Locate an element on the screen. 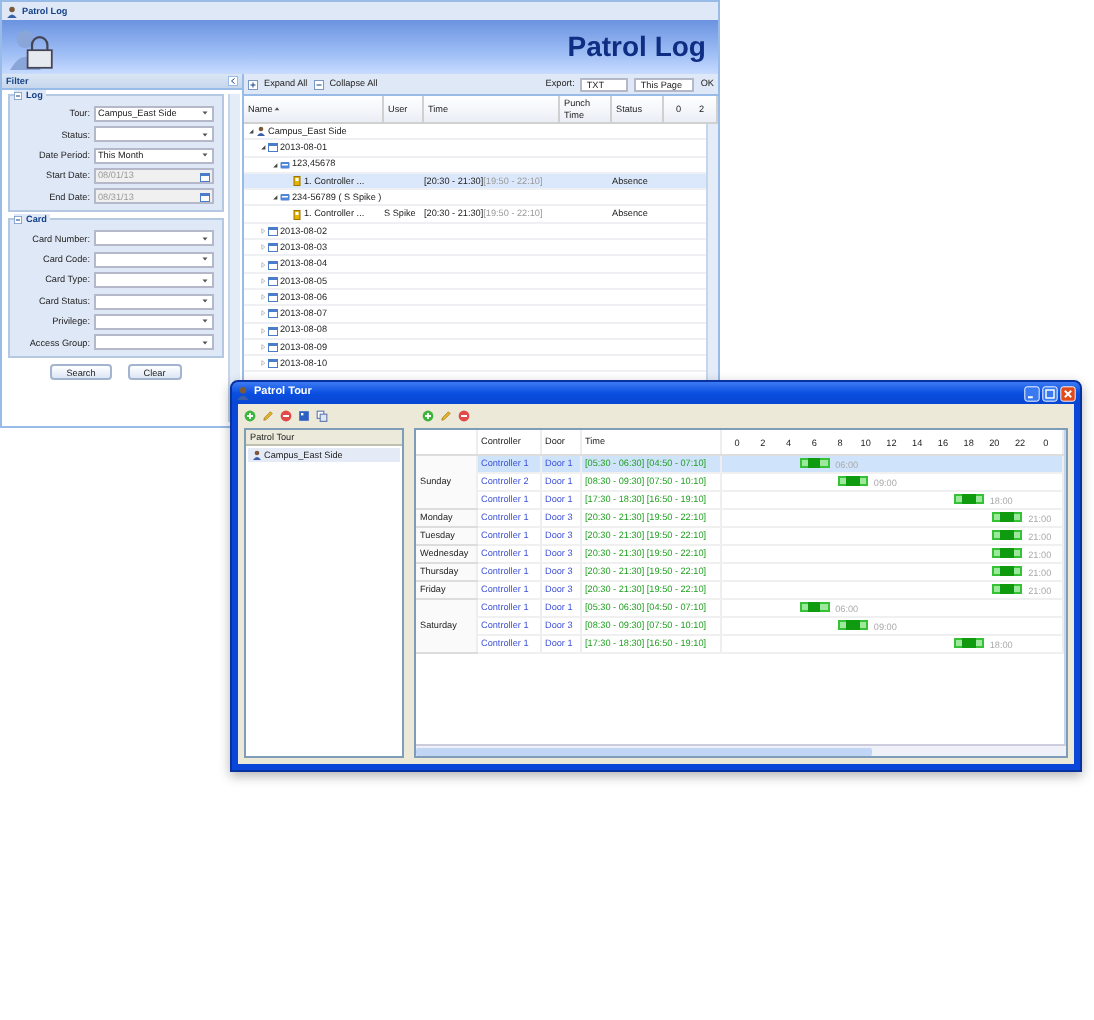  expand-icon is located at coordinates (253, 84).